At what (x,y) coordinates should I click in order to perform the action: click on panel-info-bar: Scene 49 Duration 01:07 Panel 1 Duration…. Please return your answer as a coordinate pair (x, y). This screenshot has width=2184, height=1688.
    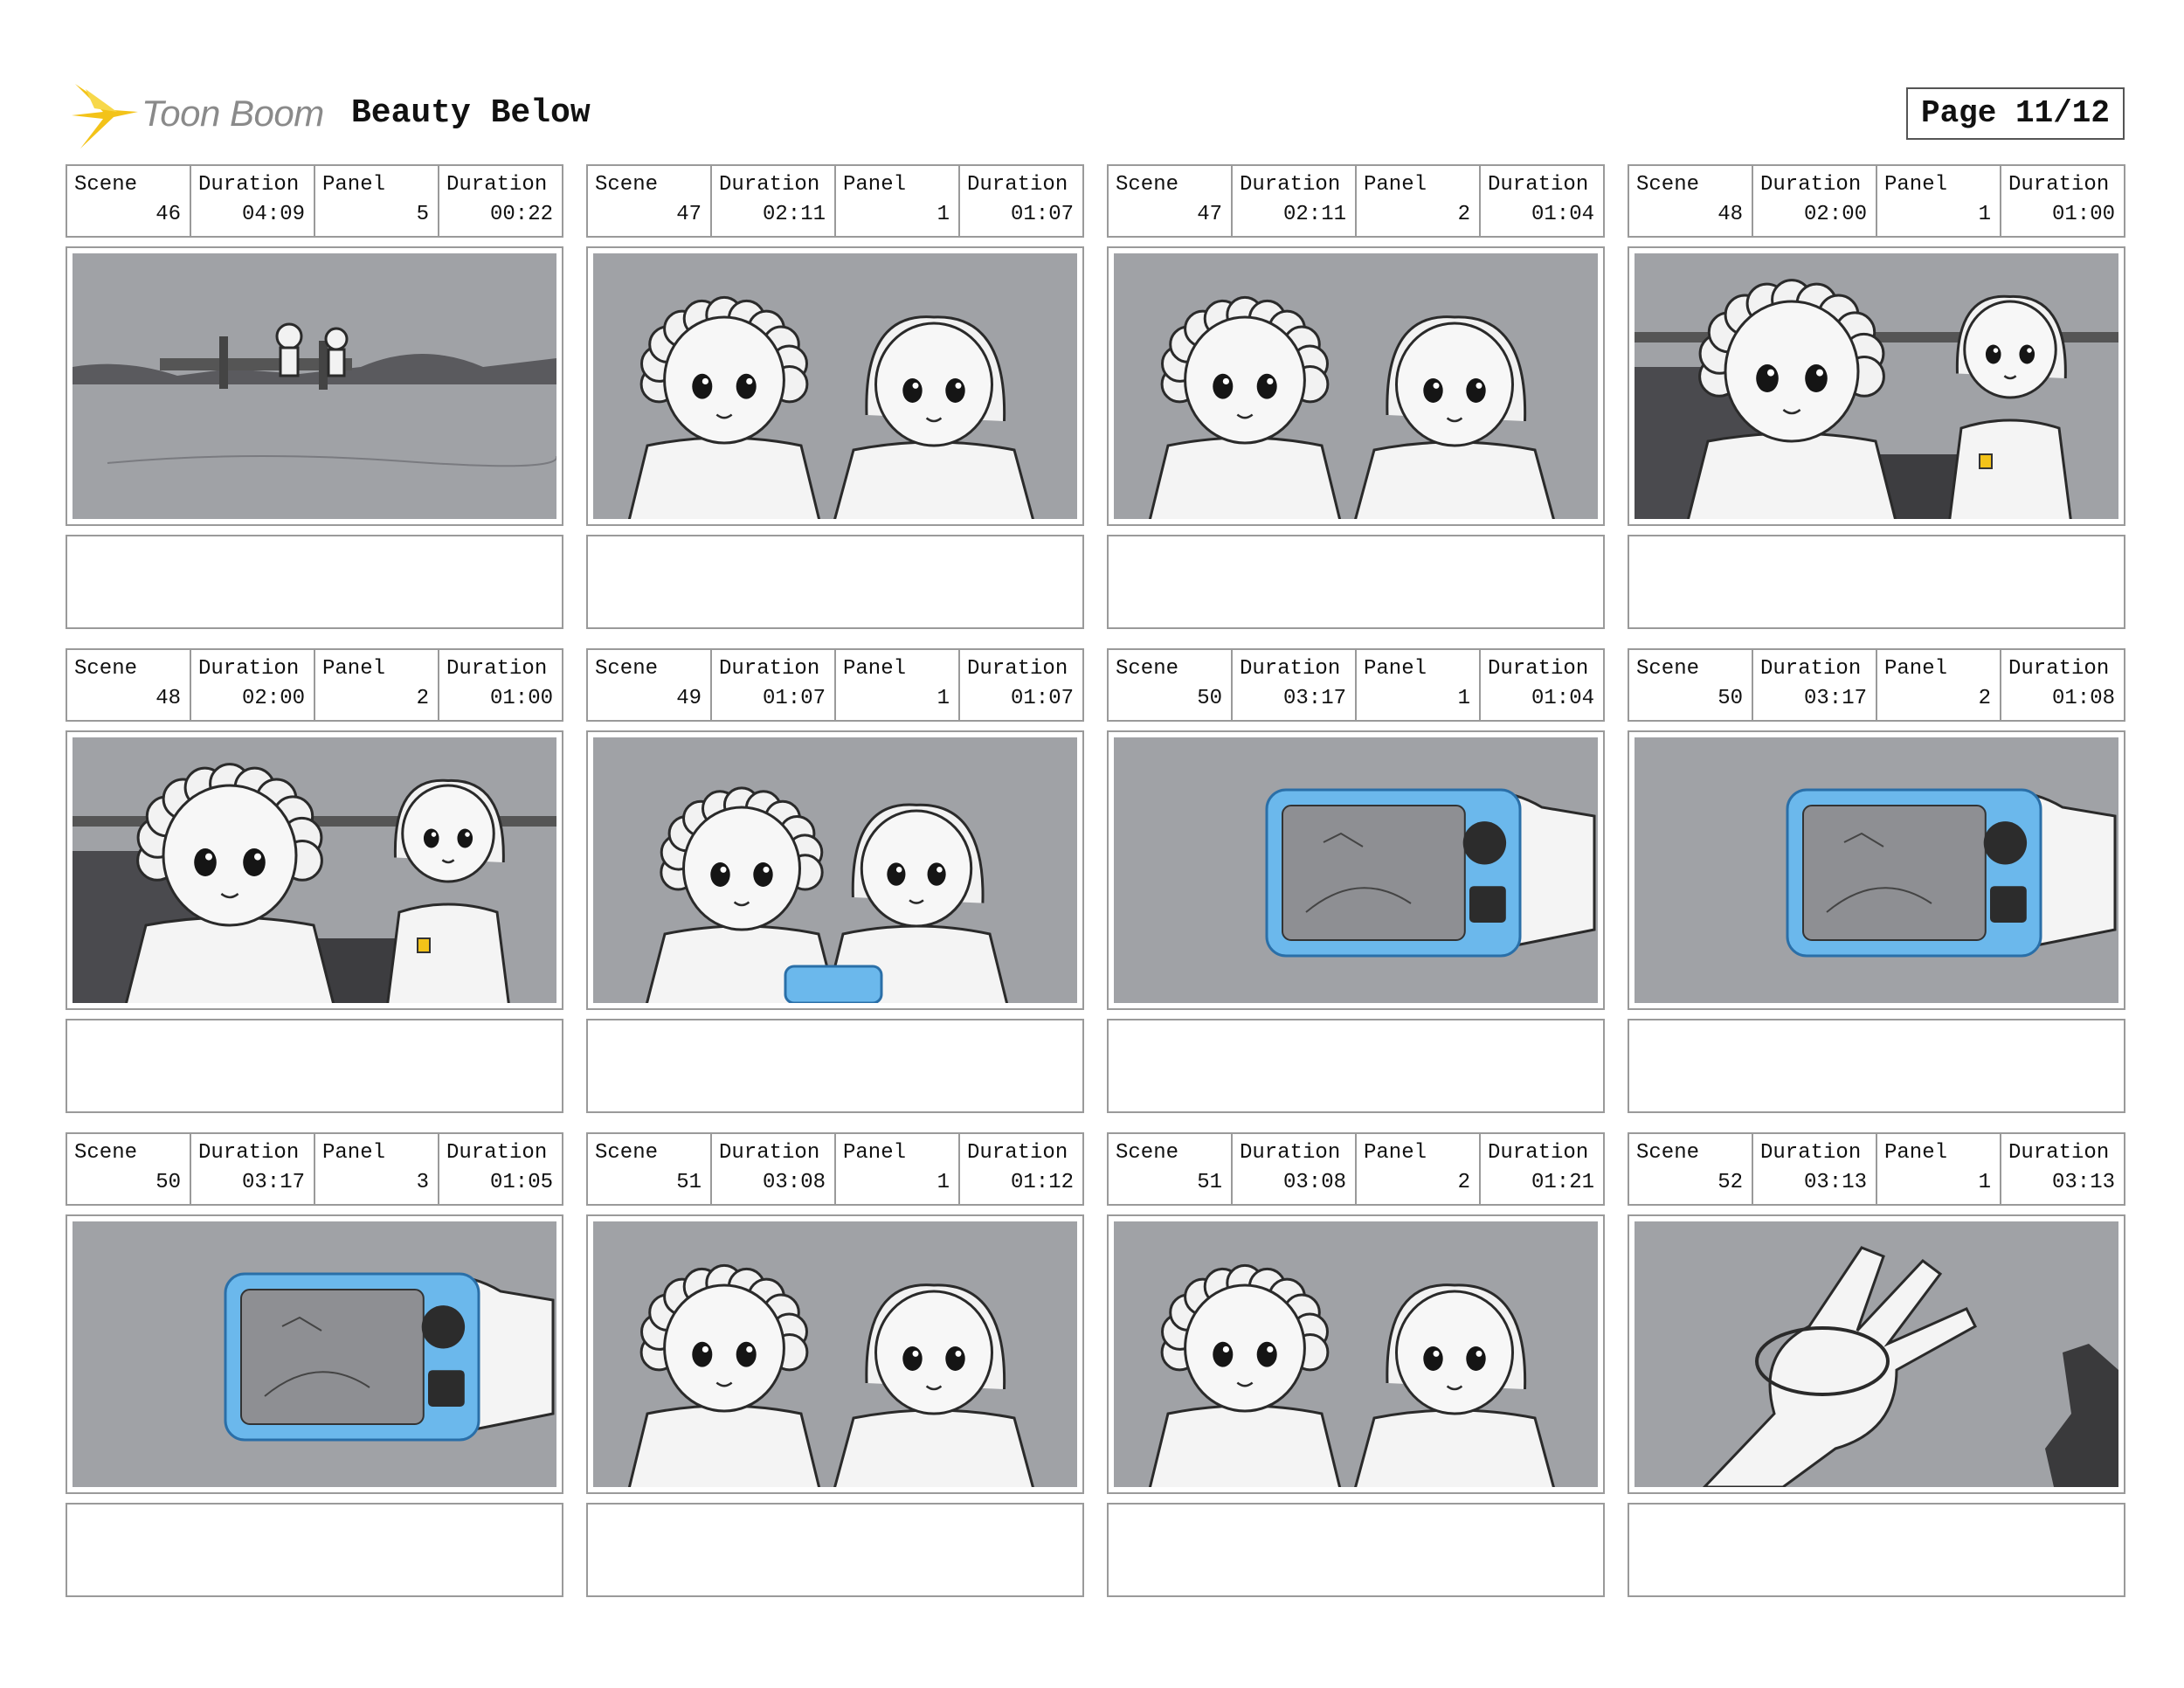
    Looking at the image, I should click on (835, 685).